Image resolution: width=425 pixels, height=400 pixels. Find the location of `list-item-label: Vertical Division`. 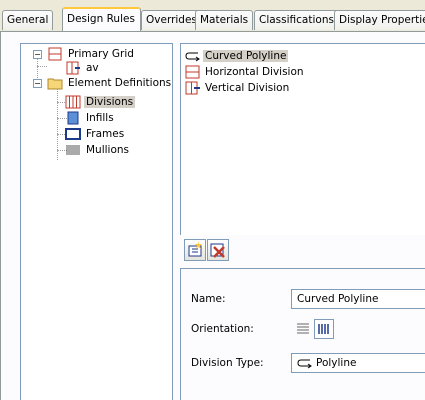

list-item-label: Vertical Division is located at coordinates (247, 88).